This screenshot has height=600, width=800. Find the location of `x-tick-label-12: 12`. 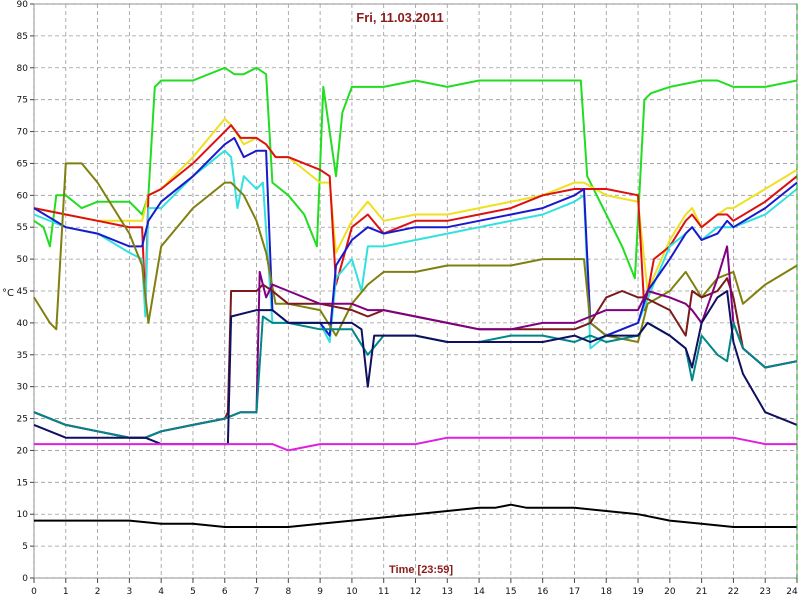

x-tick-label-12: 12 is located at coordinates (415, 592).